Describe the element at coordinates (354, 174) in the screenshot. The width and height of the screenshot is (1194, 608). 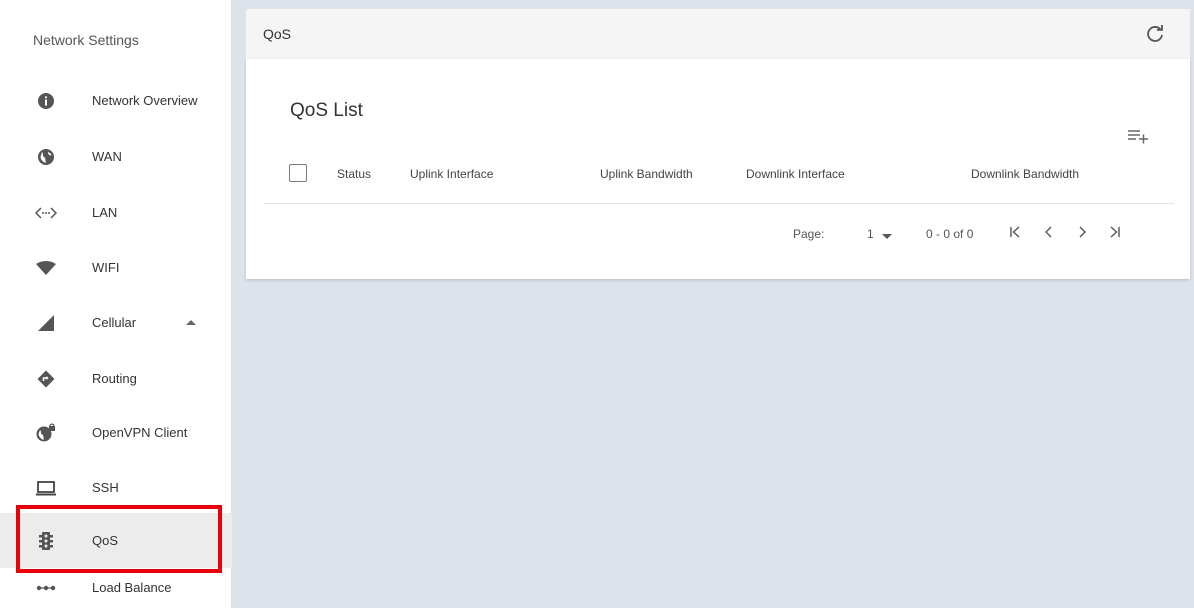
I see `column-header-status: Status` at that location.